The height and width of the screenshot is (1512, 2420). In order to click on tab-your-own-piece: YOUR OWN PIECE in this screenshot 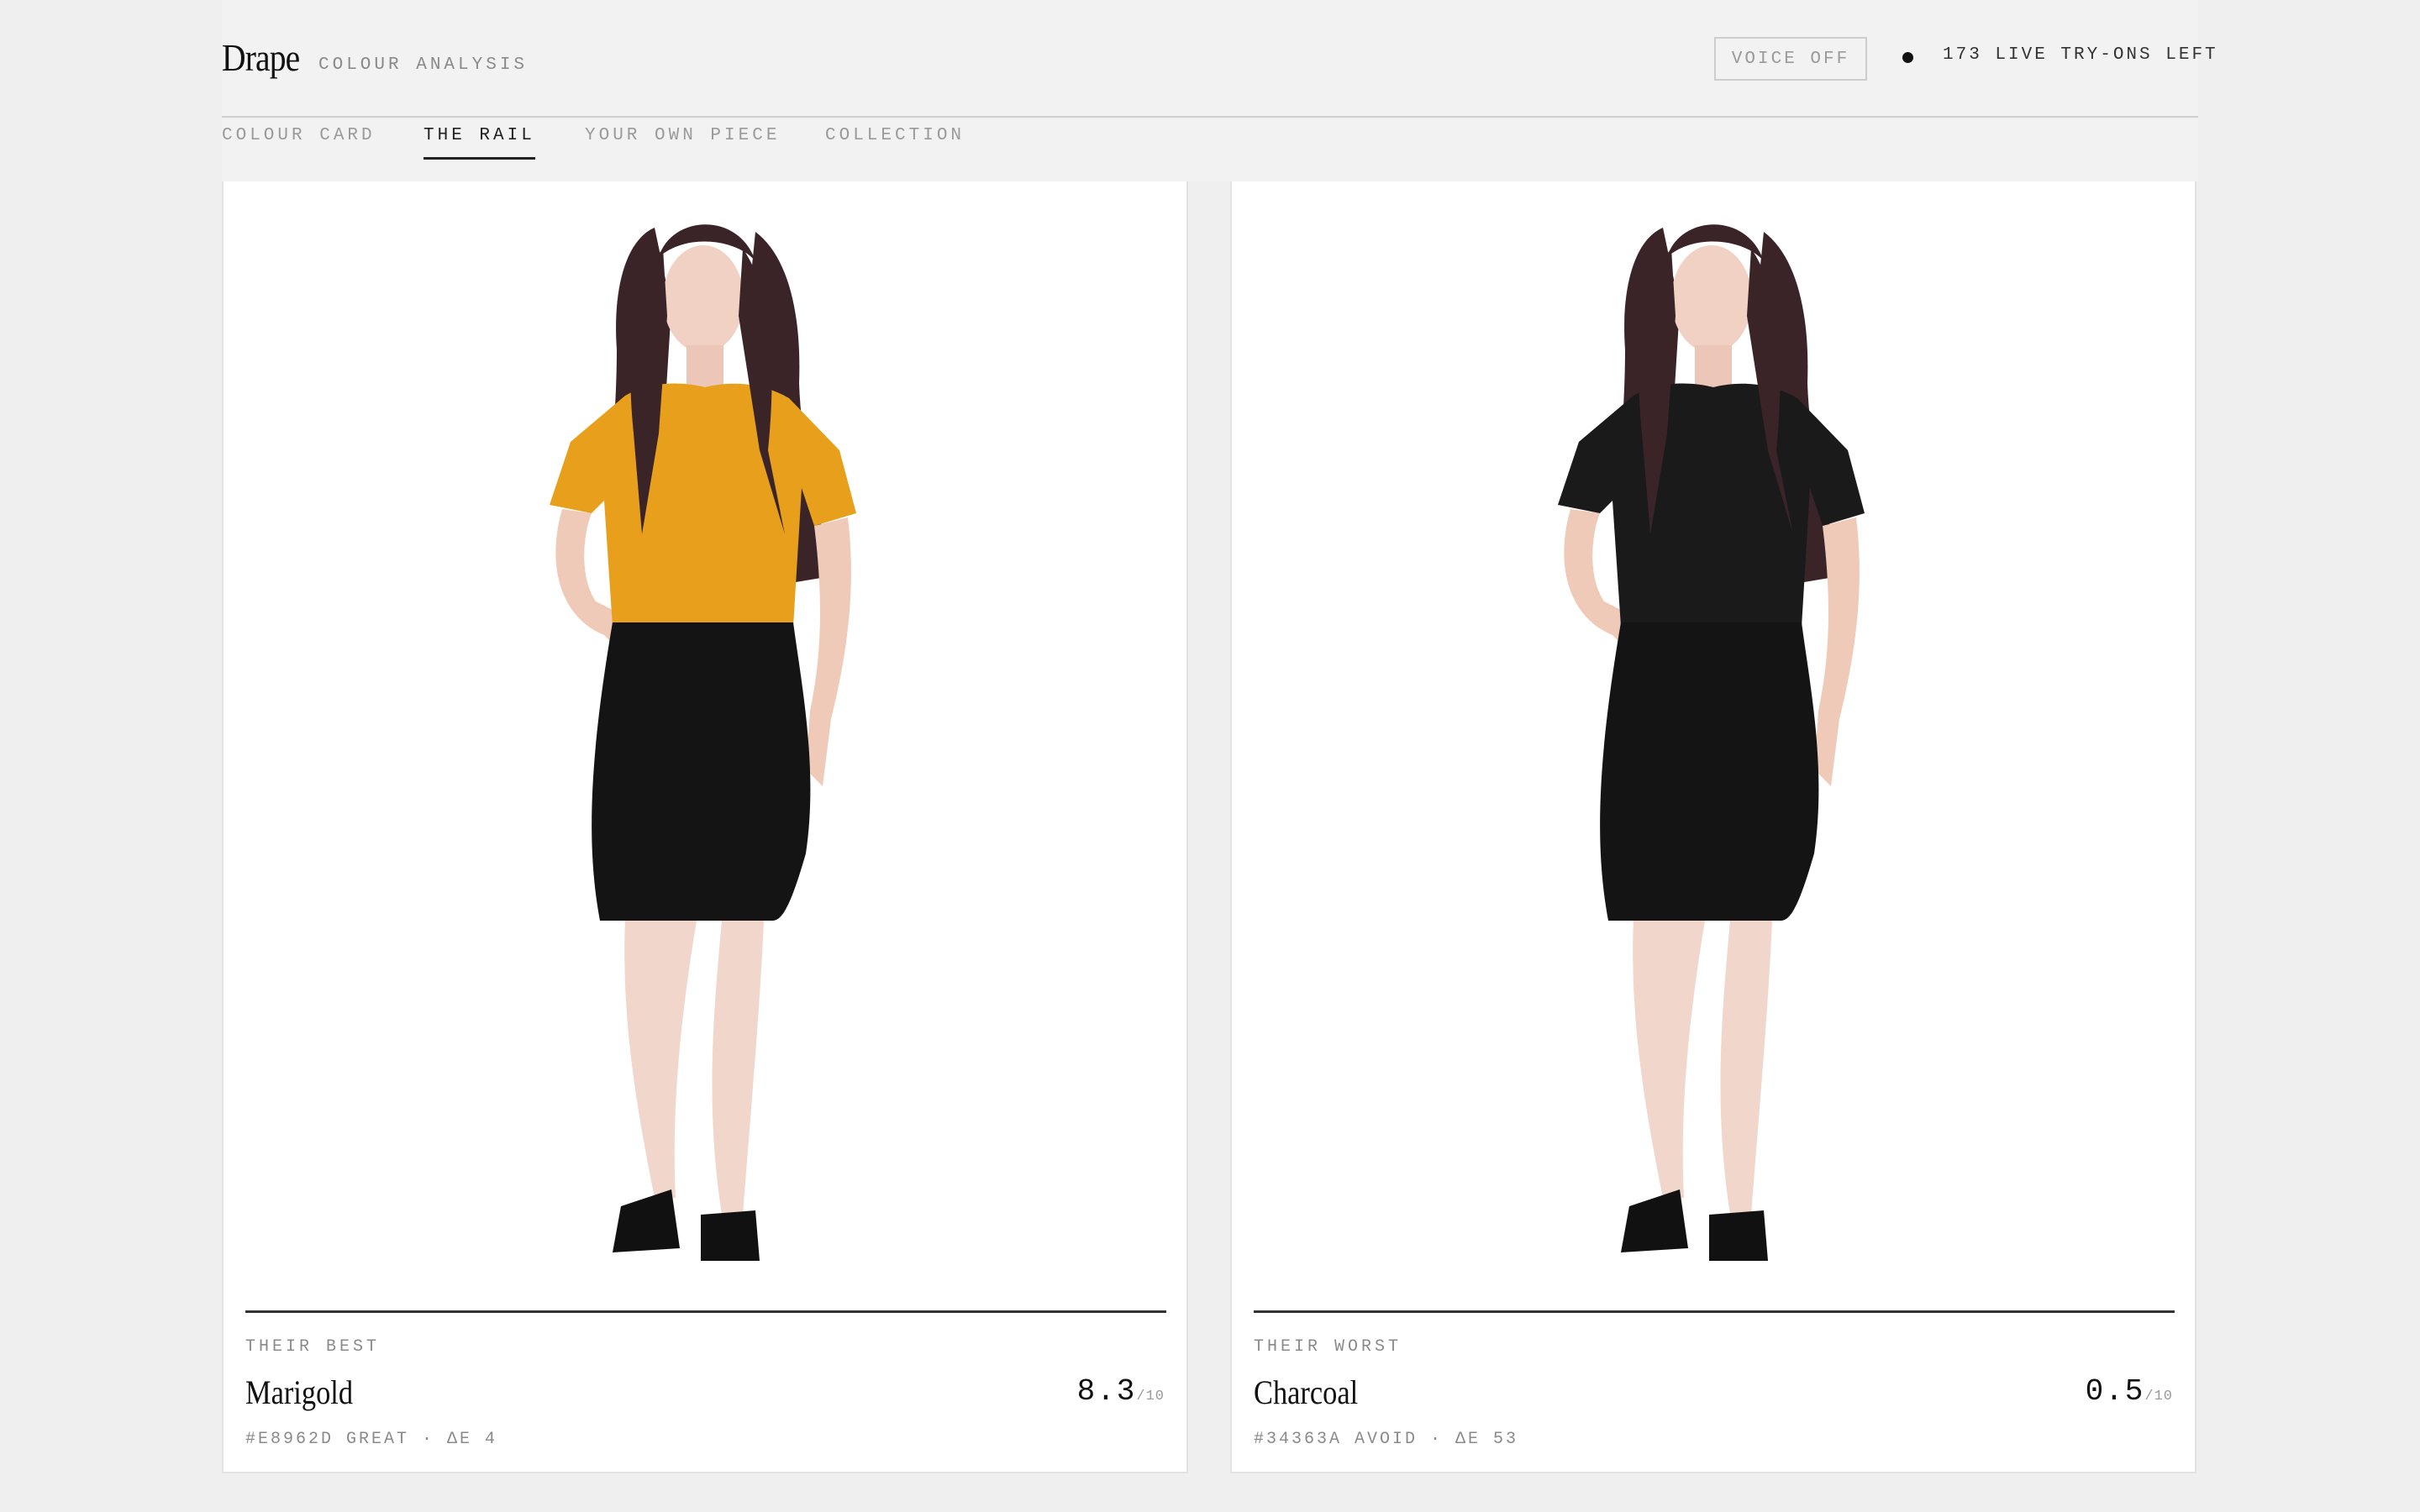, I will do `click(682, 141)`.